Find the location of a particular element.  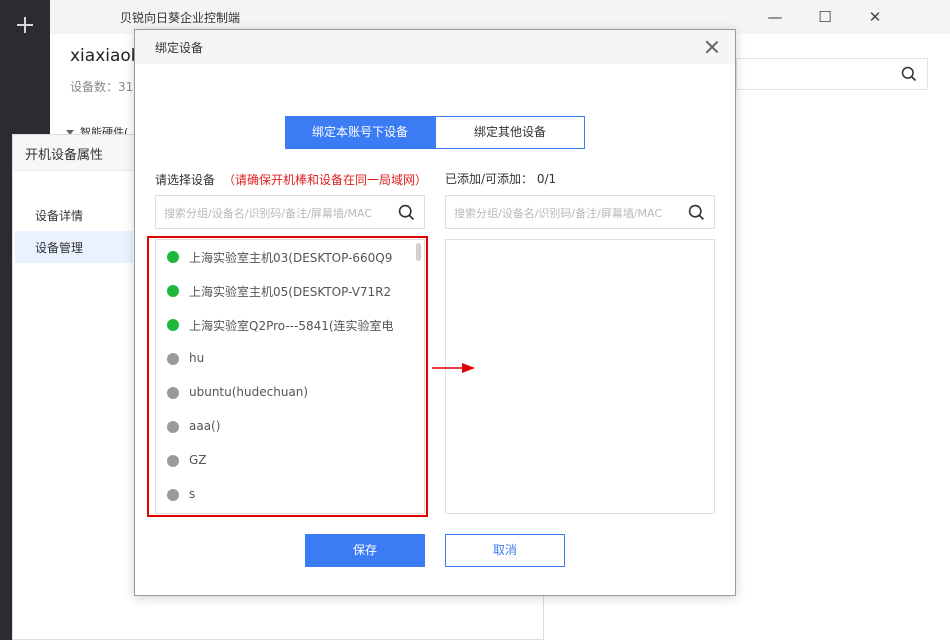

tab-bind-other-devices: 绑定其他设备 is located at coordinates (510, 132).